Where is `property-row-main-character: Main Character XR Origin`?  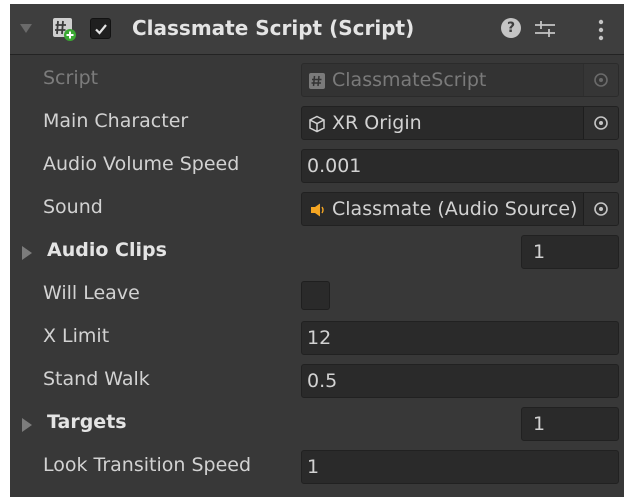
property-row-main-character: Main Character XR Origin is located at coordinates (317, 124).